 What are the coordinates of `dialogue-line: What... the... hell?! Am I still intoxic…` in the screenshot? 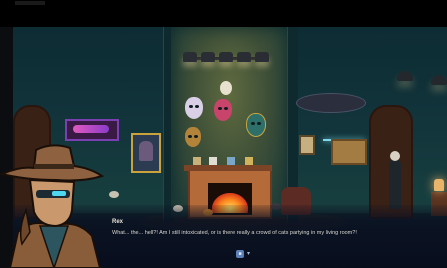 It's located at (234, 233).